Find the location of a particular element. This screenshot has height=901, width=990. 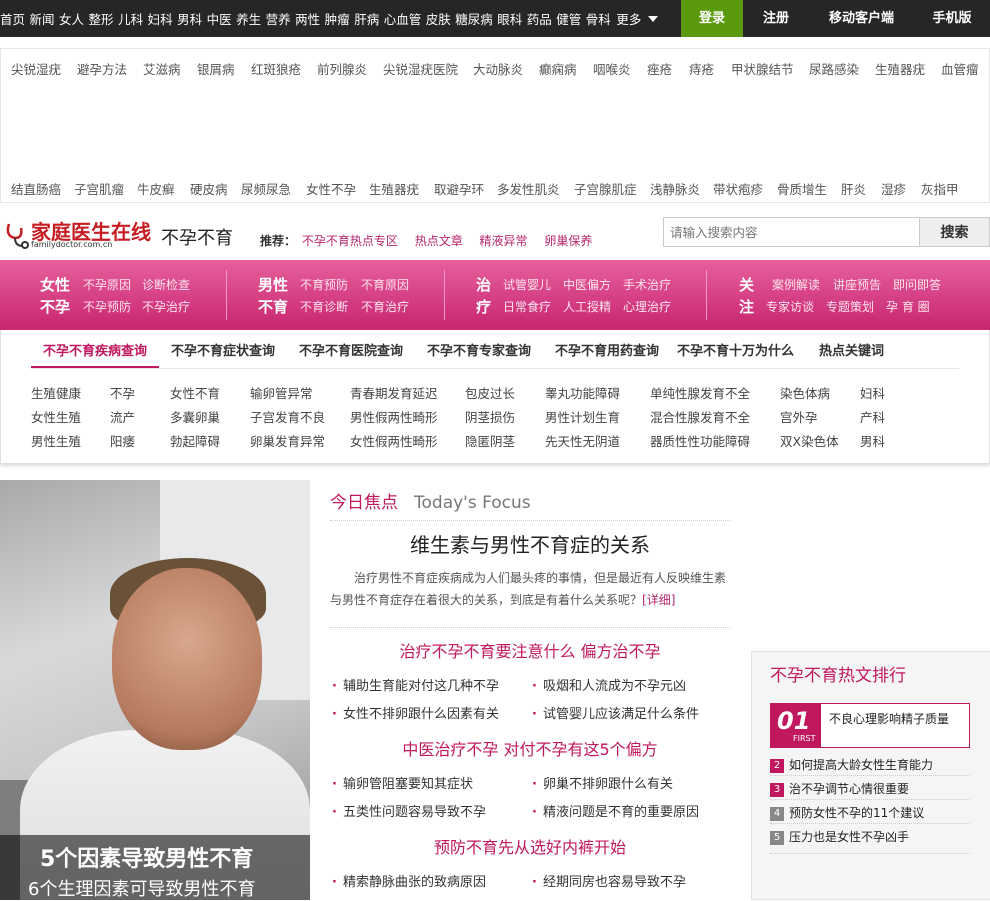

keyword-link: 隐匿阴茎 is located at coordinates (490, 440).